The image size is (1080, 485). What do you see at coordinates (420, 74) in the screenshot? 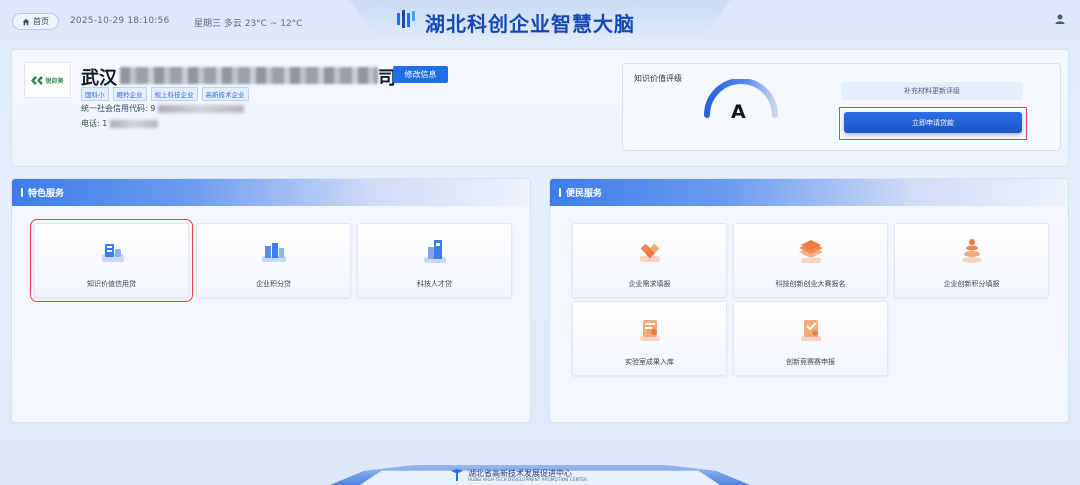
I see `edit-info-button: 修改信息` at bounding box center [420, 74].